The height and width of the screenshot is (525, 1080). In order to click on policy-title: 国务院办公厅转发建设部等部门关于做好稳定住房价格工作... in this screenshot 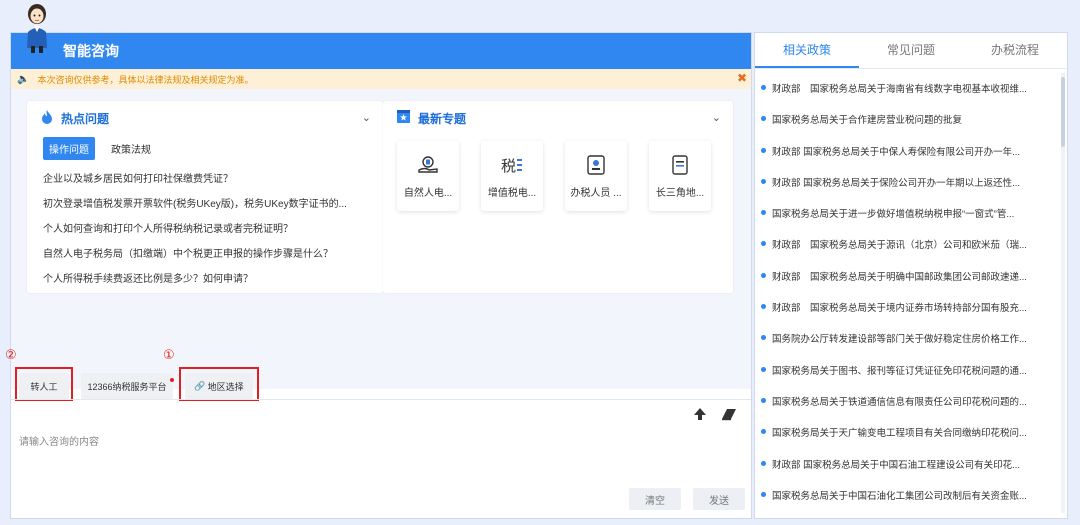, I will do `click(899, 340)`.